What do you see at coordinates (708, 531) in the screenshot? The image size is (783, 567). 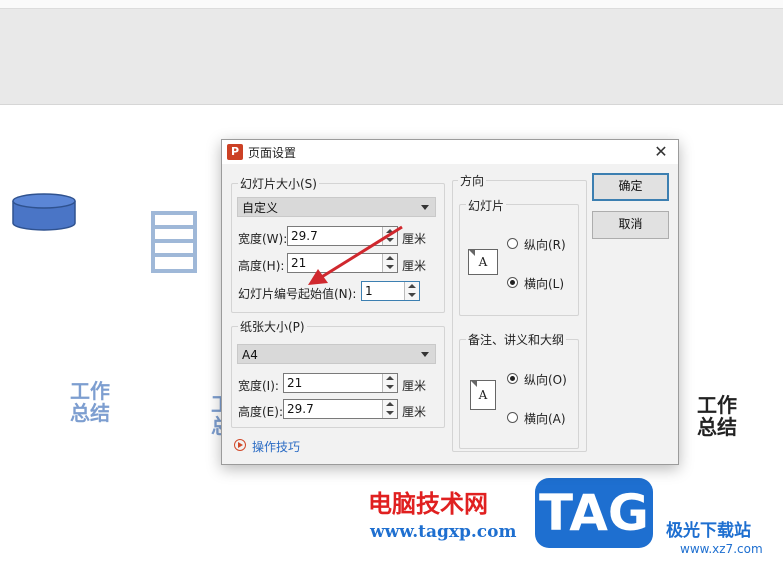 I see `watermark-site2: 极光下载站` at bounding box center [708, 531].